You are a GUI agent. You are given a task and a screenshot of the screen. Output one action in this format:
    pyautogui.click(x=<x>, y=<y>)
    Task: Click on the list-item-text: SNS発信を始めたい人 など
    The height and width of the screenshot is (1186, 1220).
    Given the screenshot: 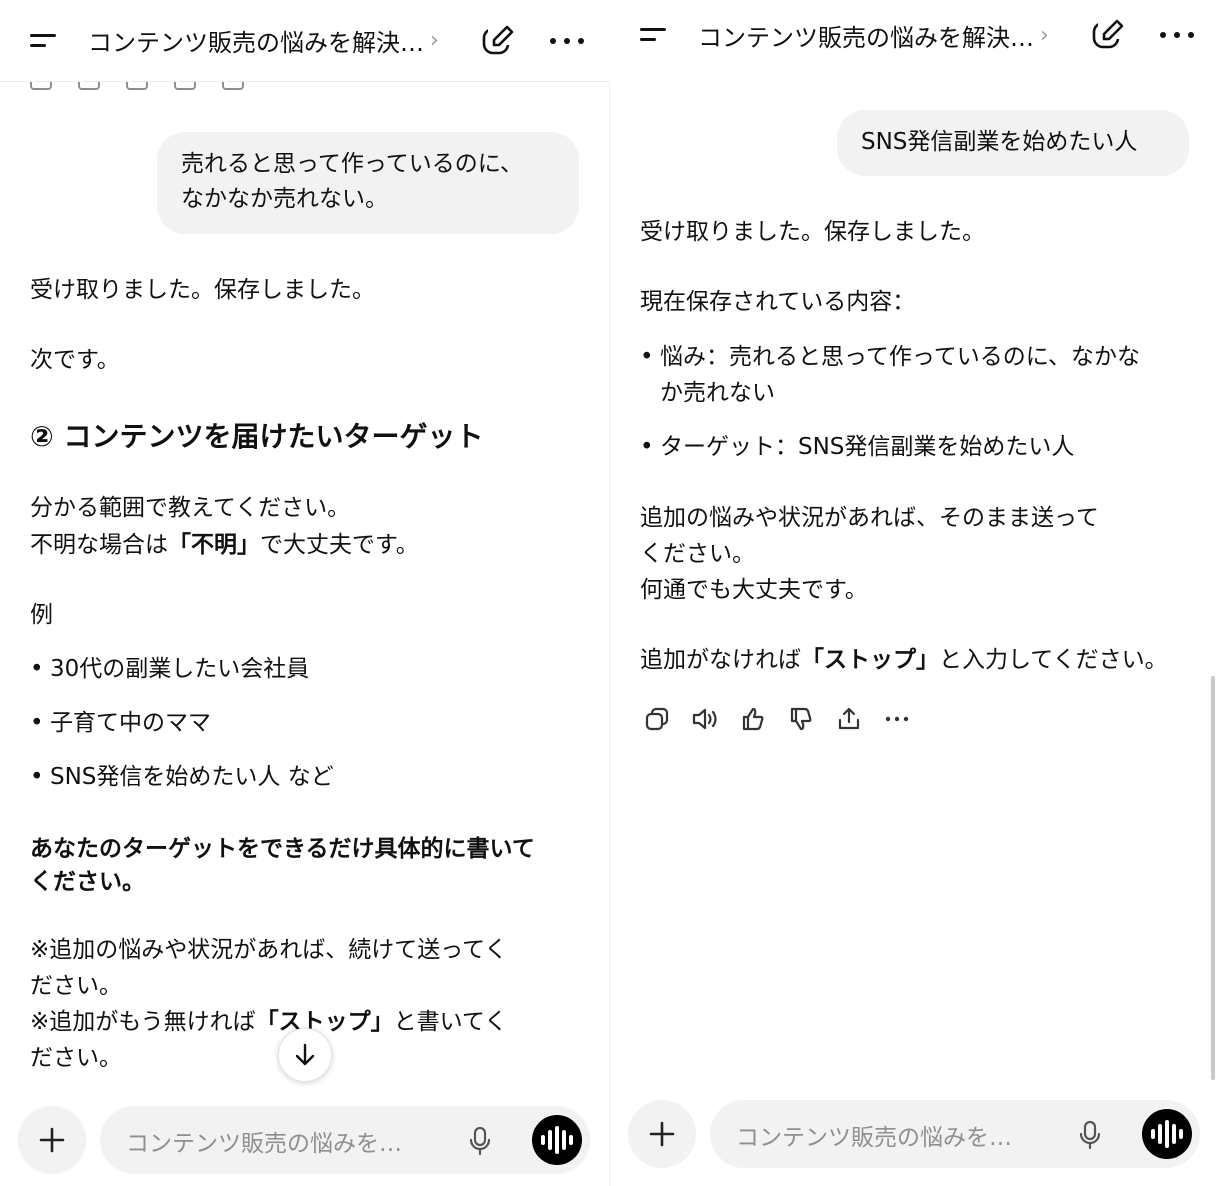 What is the action you would take?
    pyautogui.click(x=192, y=777)
    